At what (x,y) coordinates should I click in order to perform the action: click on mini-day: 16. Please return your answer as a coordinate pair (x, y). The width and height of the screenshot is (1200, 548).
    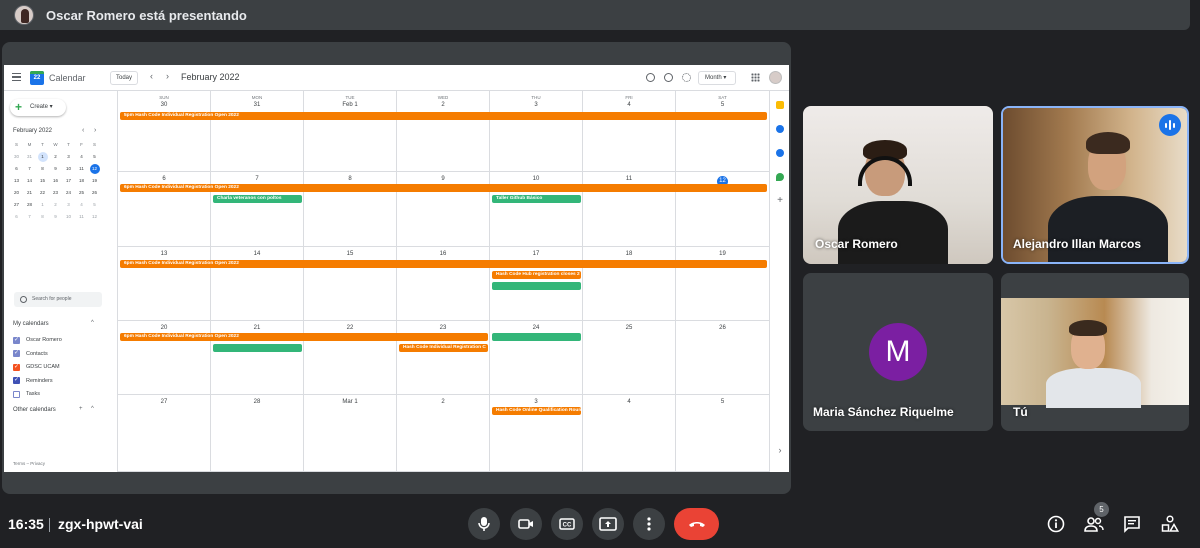
    Looking at the image, I should click on (55, 181).